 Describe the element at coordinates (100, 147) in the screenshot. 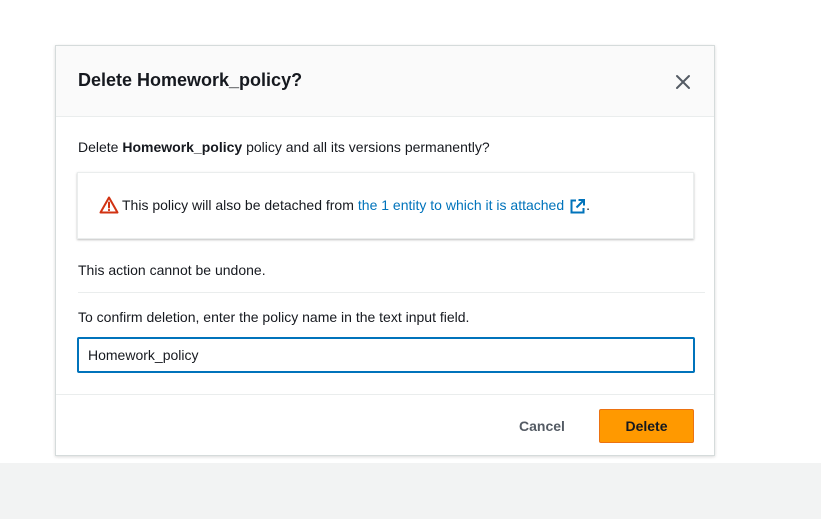

I see `intro-prefix: Delete` at that location.